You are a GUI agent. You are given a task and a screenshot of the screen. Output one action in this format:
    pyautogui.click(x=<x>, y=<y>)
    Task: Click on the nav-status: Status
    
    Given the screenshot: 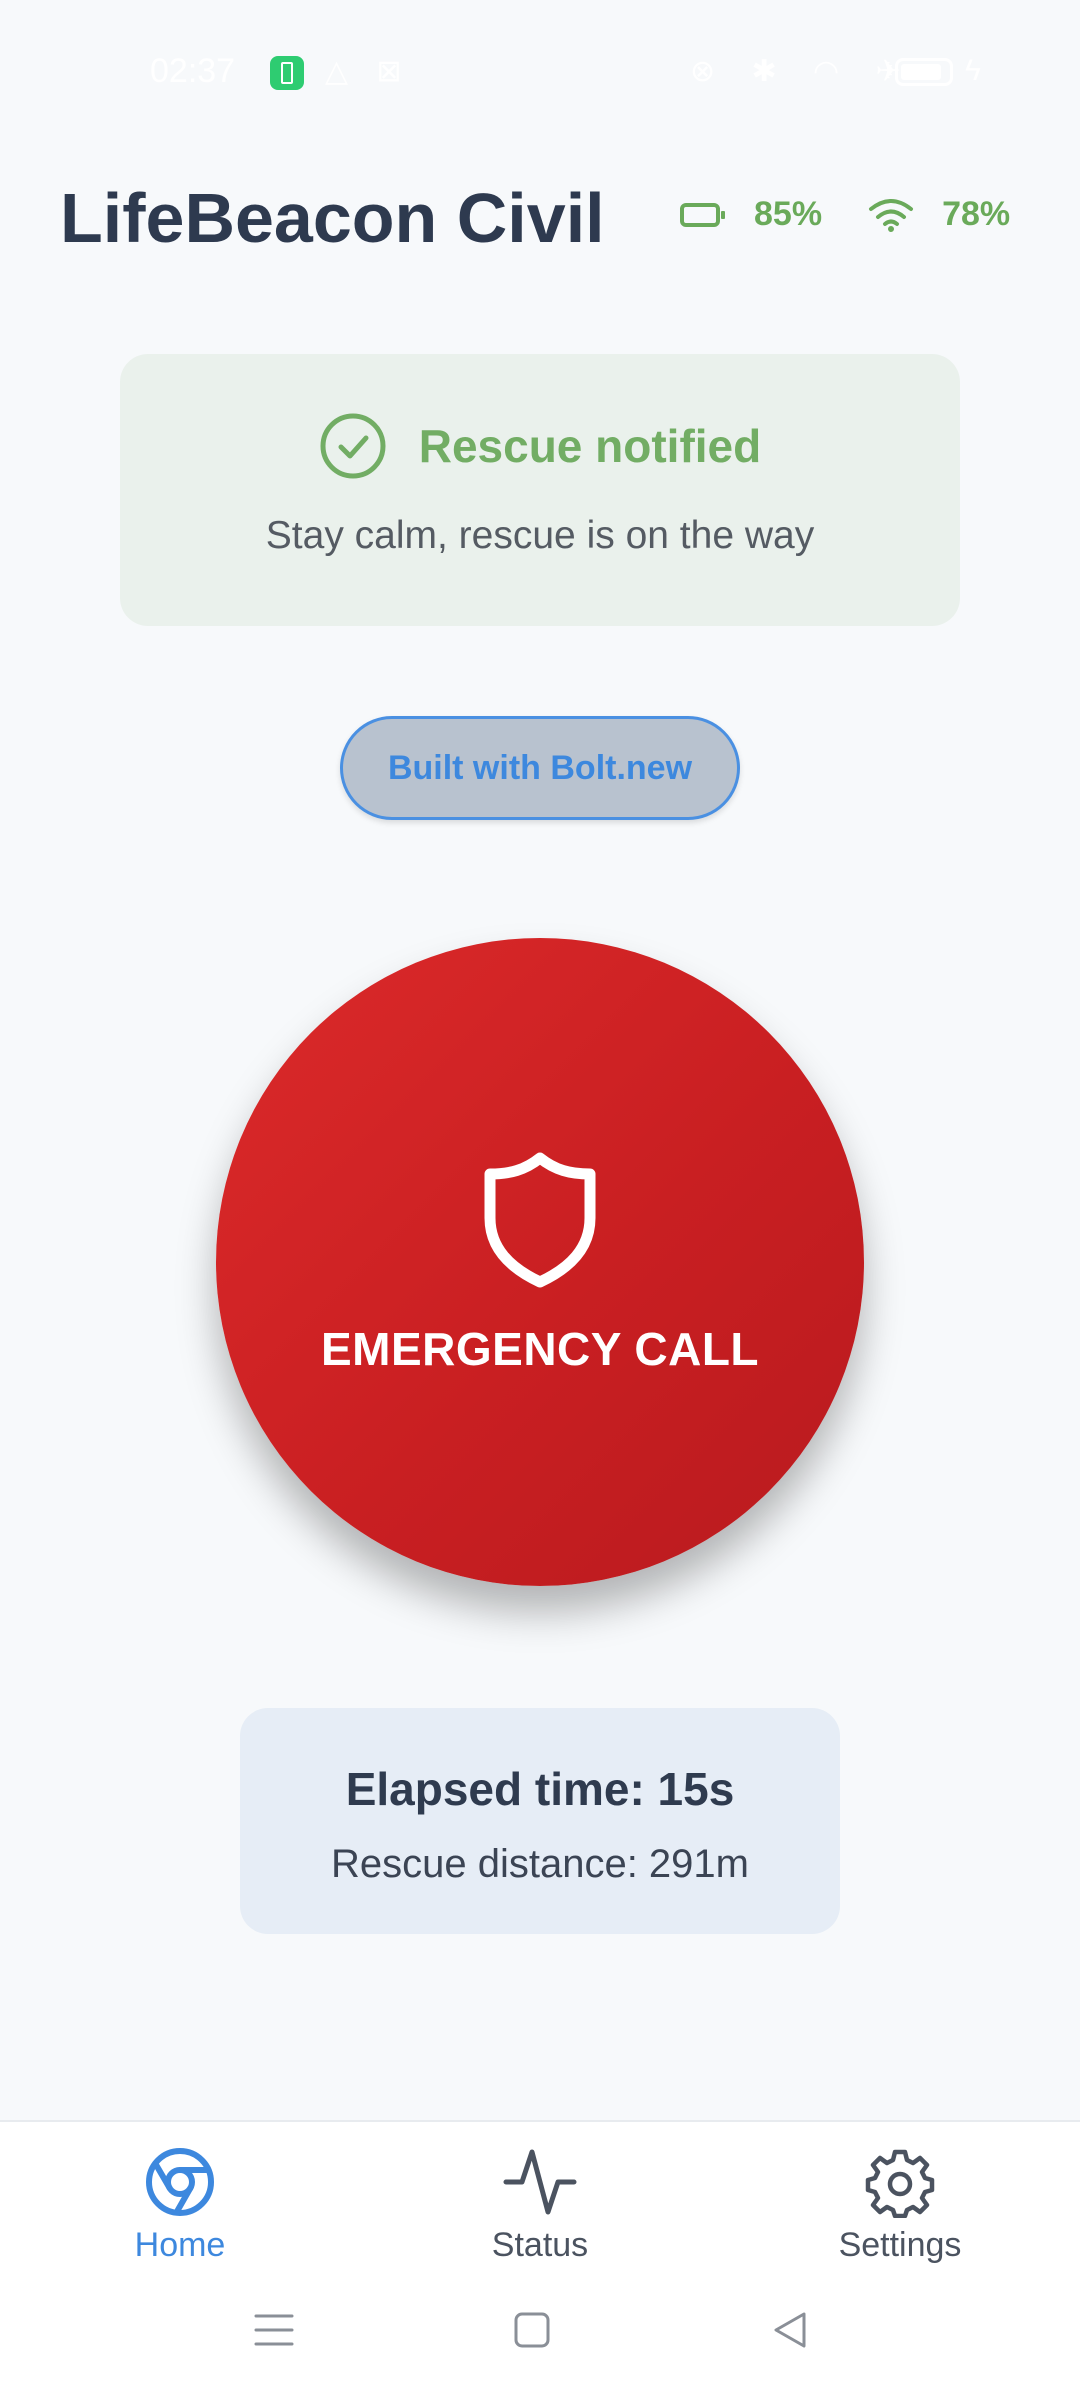 What is the action you would take?
    pyautogui.click(x=540, y=2205)
    